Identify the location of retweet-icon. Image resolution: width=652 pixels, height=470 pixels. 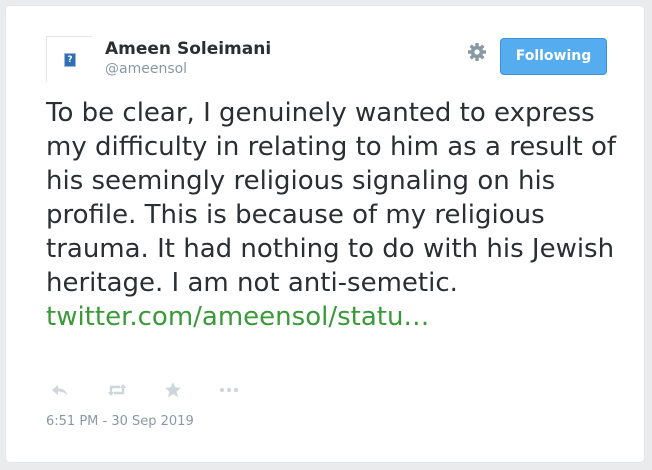
(117, 390).